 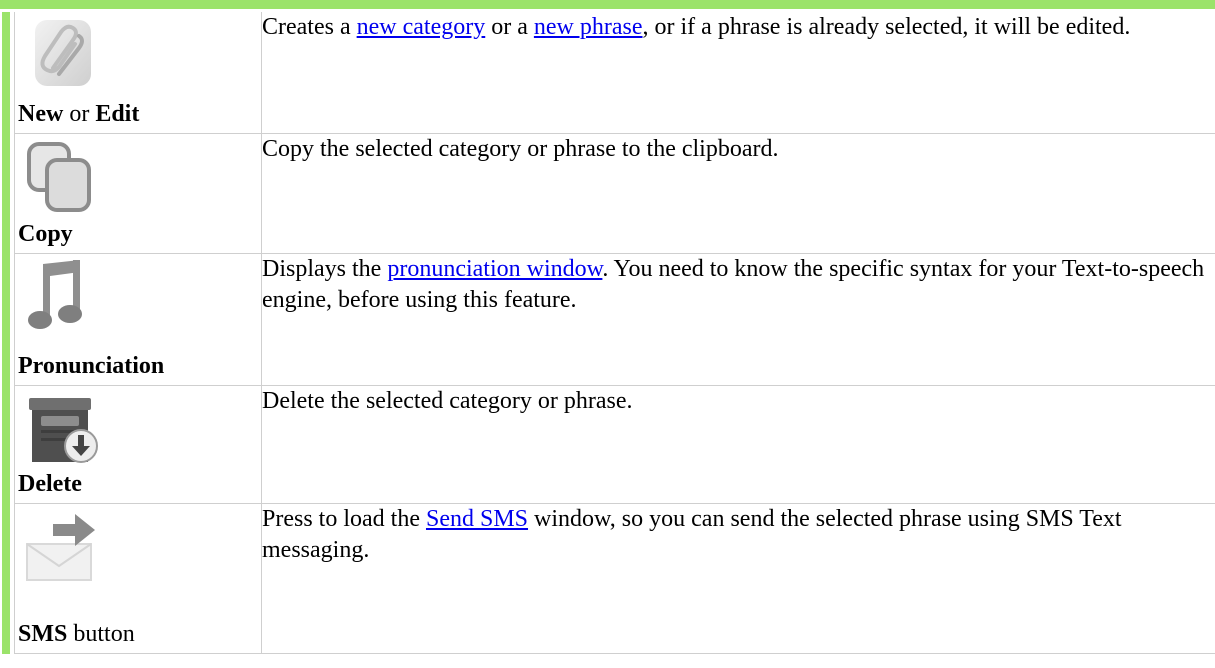 I want to click on button-cell: SMS button, so click(x=138, y=579).